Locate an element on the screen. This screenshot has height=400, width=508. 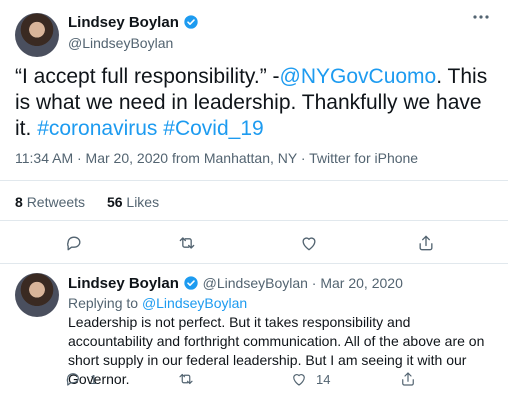
likes-stat: 56 Likes is located at coordinates (133, 202).